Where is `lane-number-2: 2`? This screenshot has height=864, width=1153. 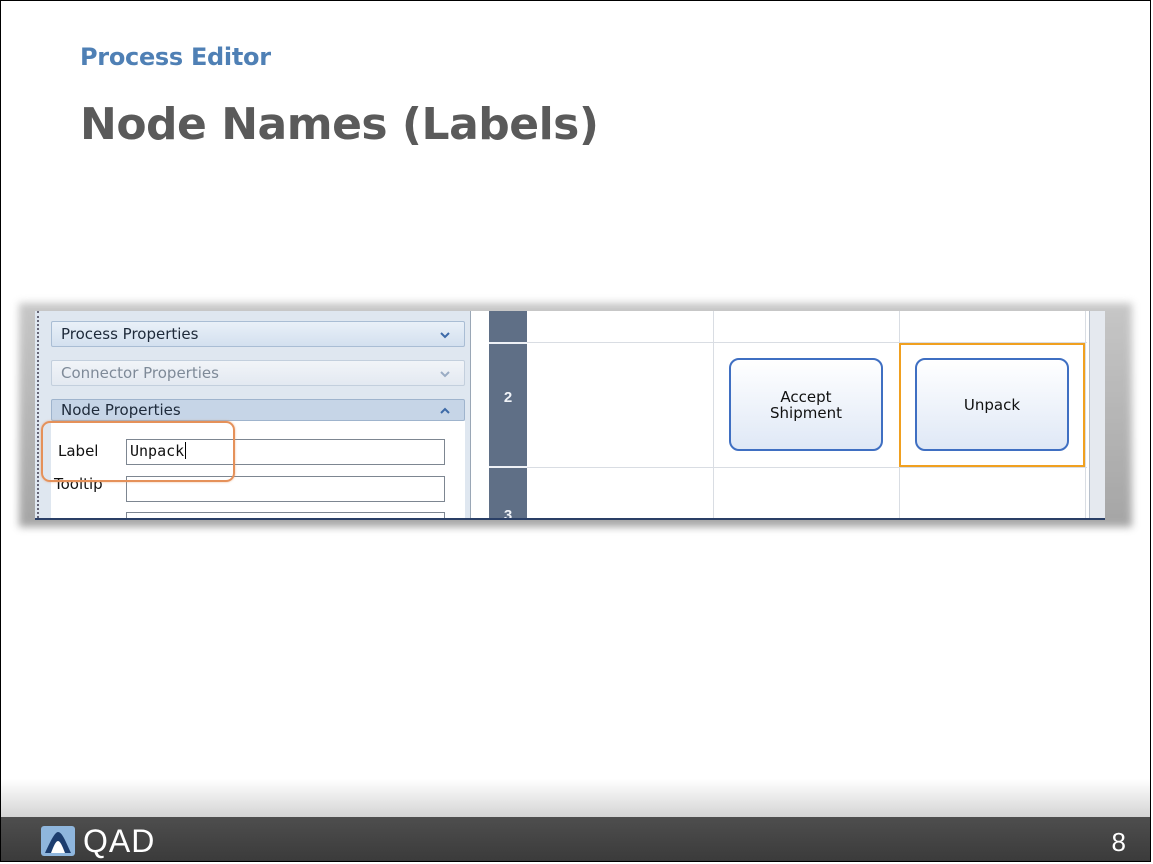 lane-number-2: 2 is located at coordinates (508, 397).